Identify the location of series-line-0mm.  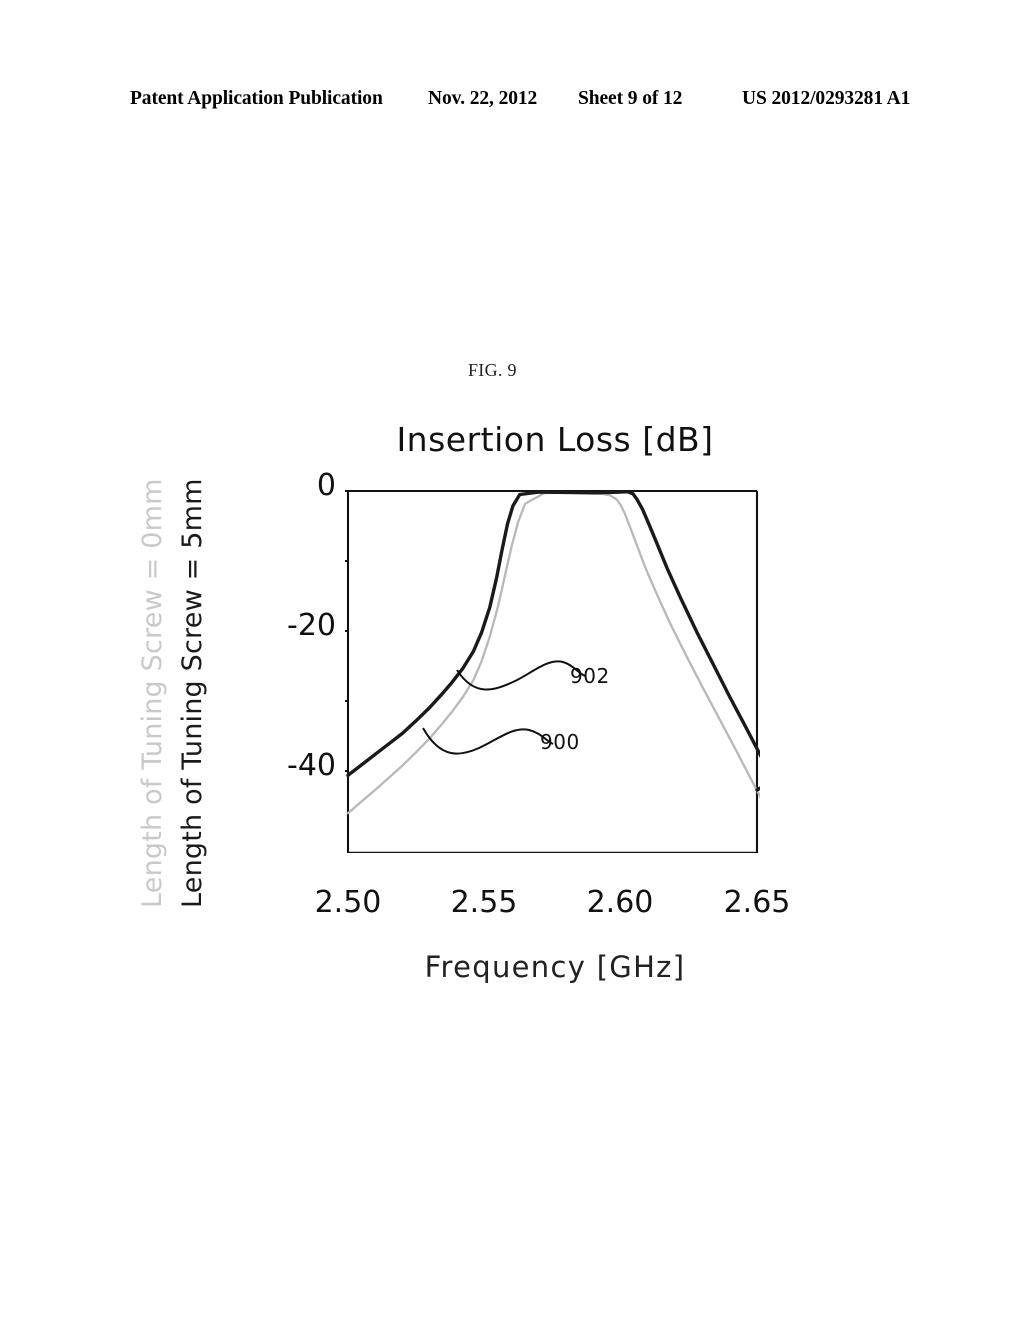
(553, 653).